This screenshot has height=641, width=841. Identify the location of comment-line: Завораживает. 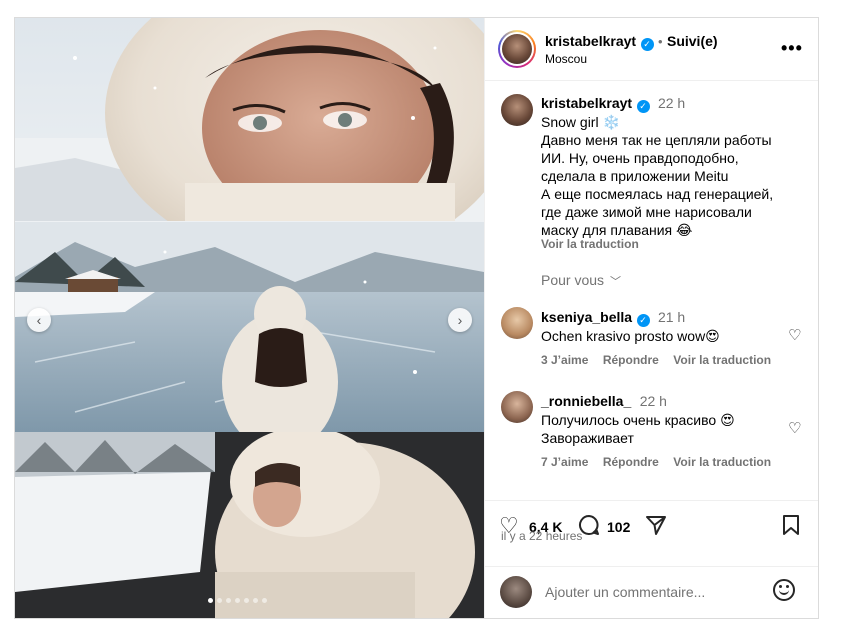
(587, 438).